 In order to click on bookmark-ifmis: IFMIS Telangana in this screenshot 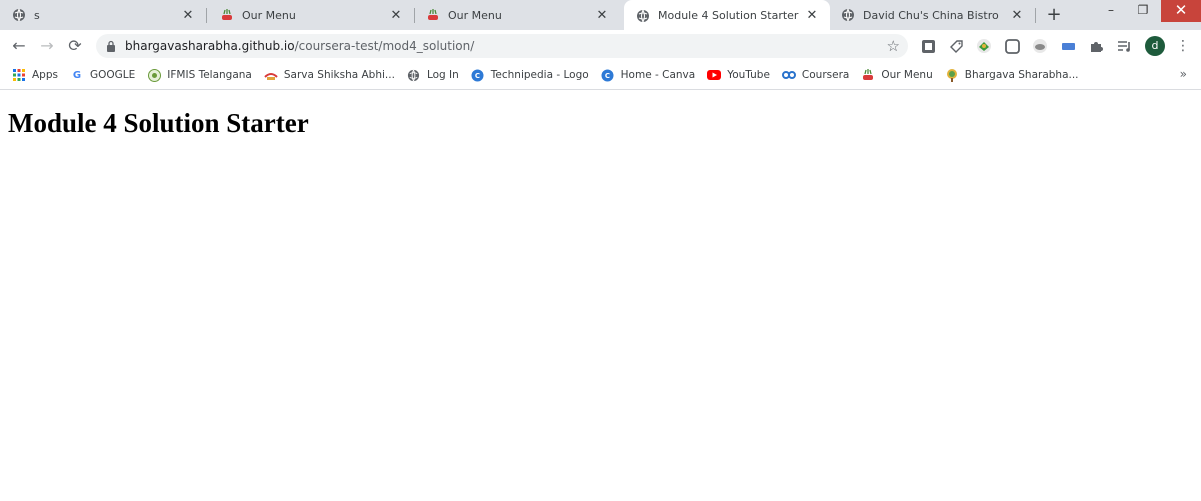, I will do `click(199, 75)`.